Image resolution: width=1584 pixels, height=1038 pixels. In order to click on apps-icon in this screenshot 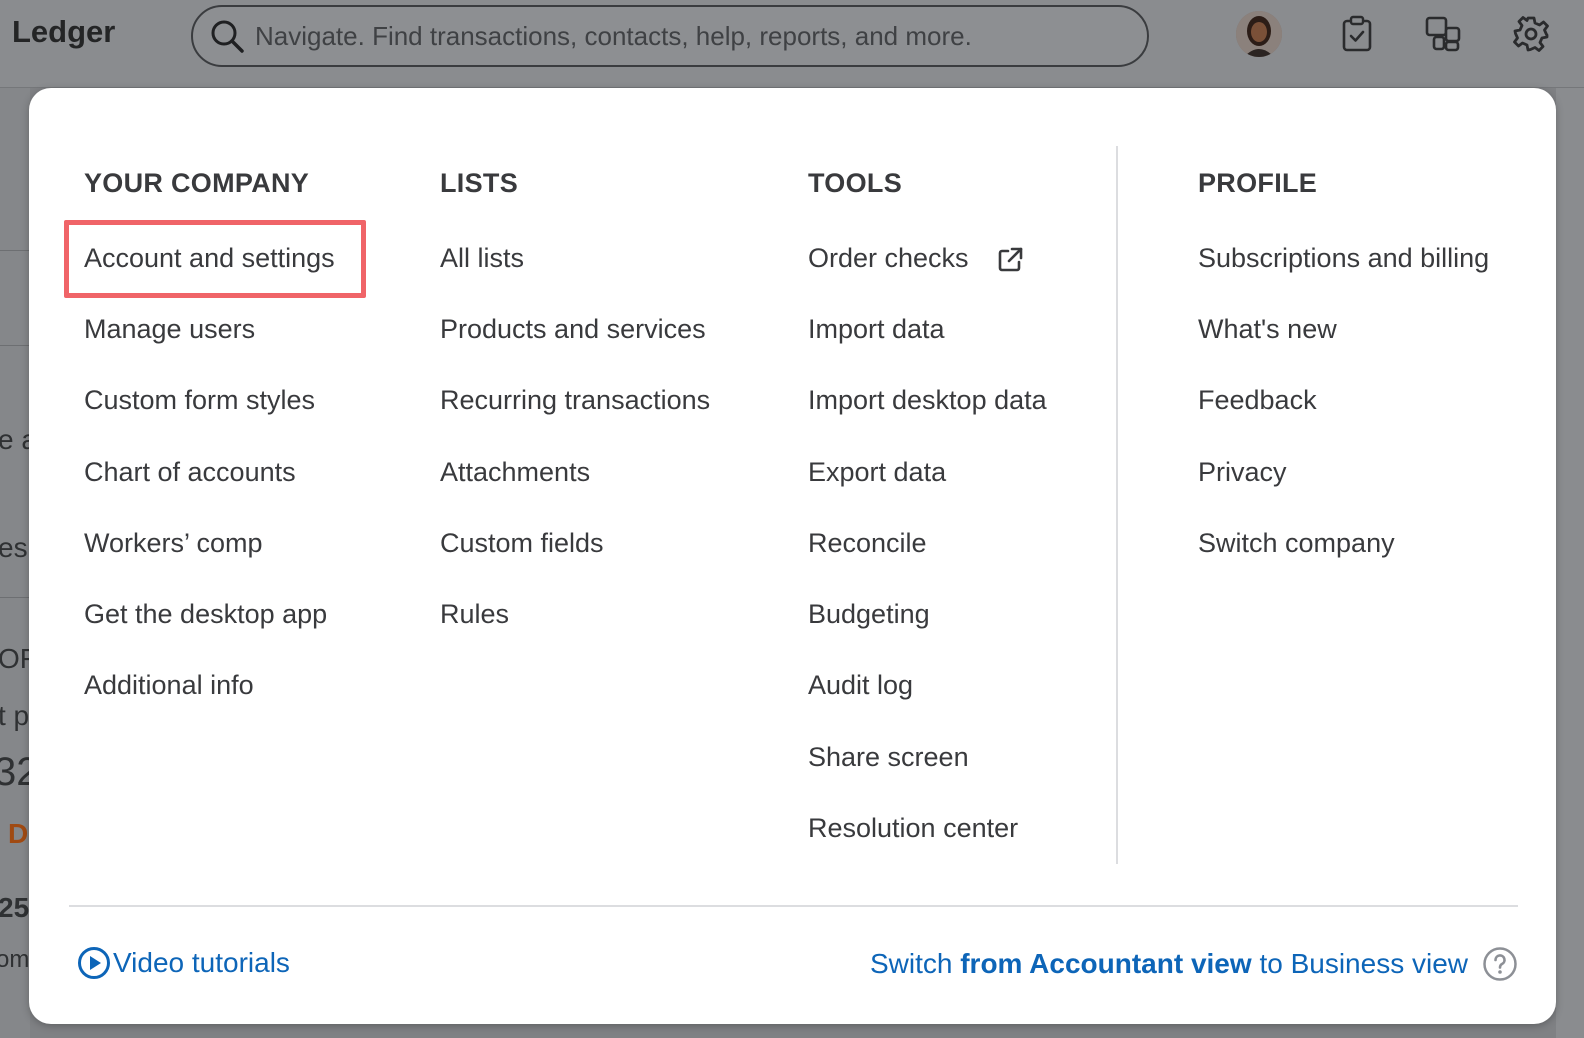, I will do `click(1443, 34)`.